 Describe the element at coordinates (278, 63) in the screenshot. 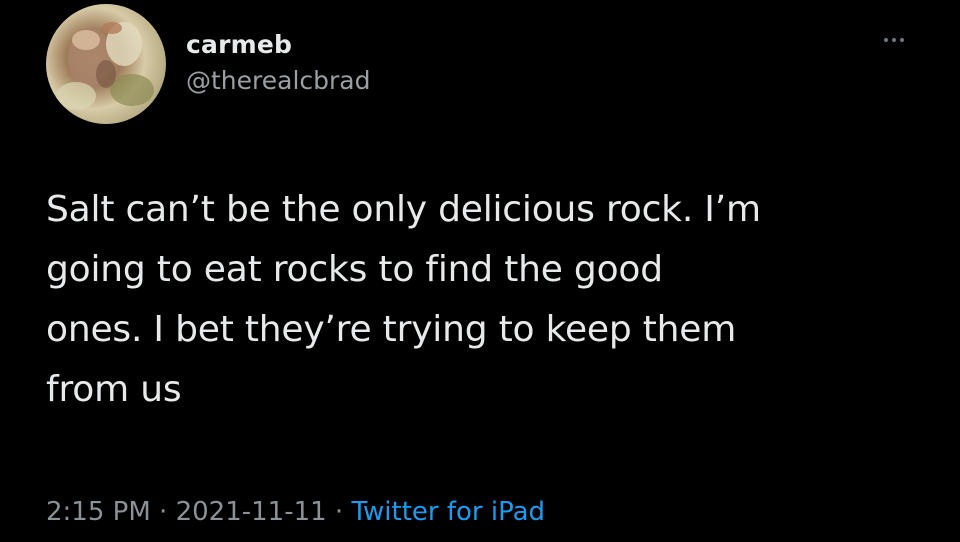

I see `tweet-header: carmeb @therealcbrad` at that location.